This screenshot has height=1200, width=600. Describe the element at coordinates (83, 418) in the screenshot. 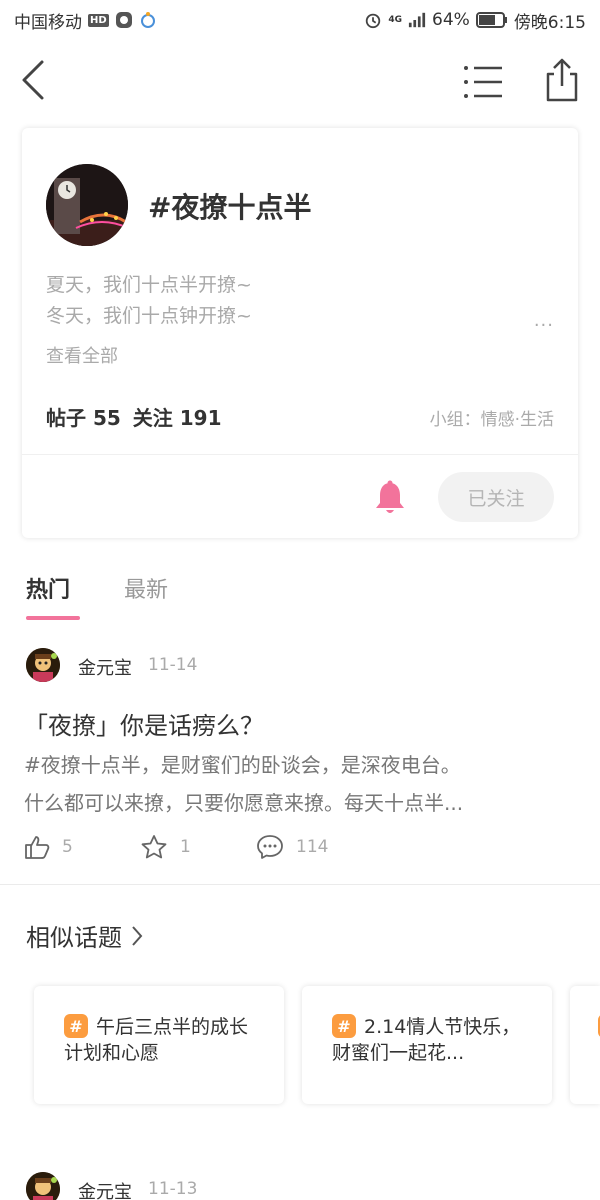

I see `posts-count: 帖子 55` at that location.